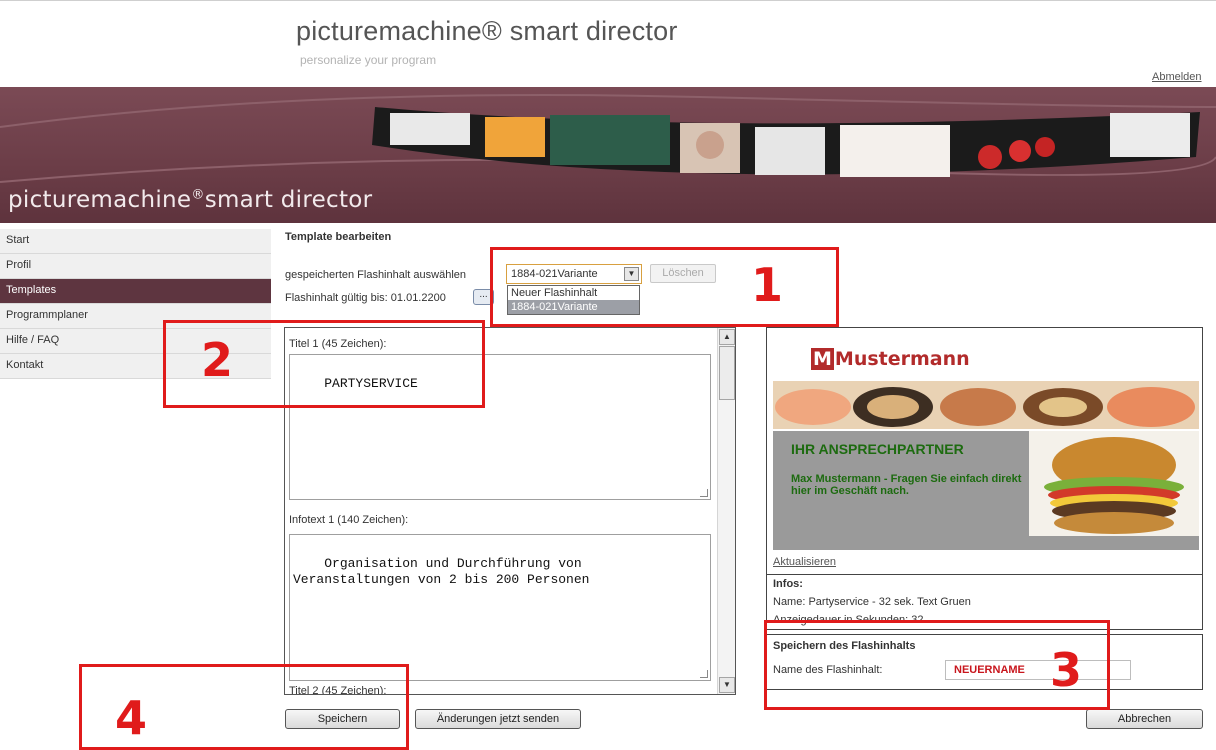 The height and width of the screenshot is (750, 1216). Describe the element at coordinates (338, 237) in the screenshot. I see `page-title: Template bearbeiten` at that location.